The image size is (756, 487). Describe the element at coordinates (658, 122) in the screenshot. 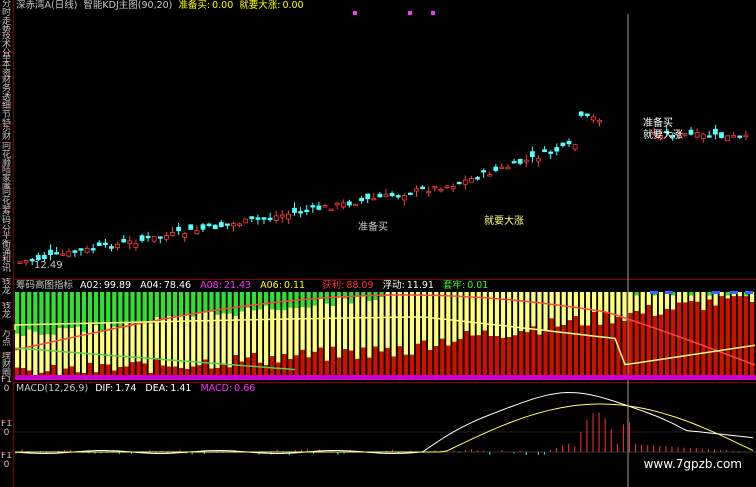

I see `annotation-buy-upper: 准备买` at that location.